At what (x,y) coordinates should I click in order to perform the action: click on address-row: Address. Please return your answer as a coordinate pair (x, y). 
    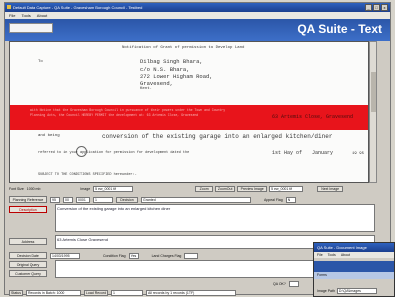
    Looking at the image, I should click on (28, 241).